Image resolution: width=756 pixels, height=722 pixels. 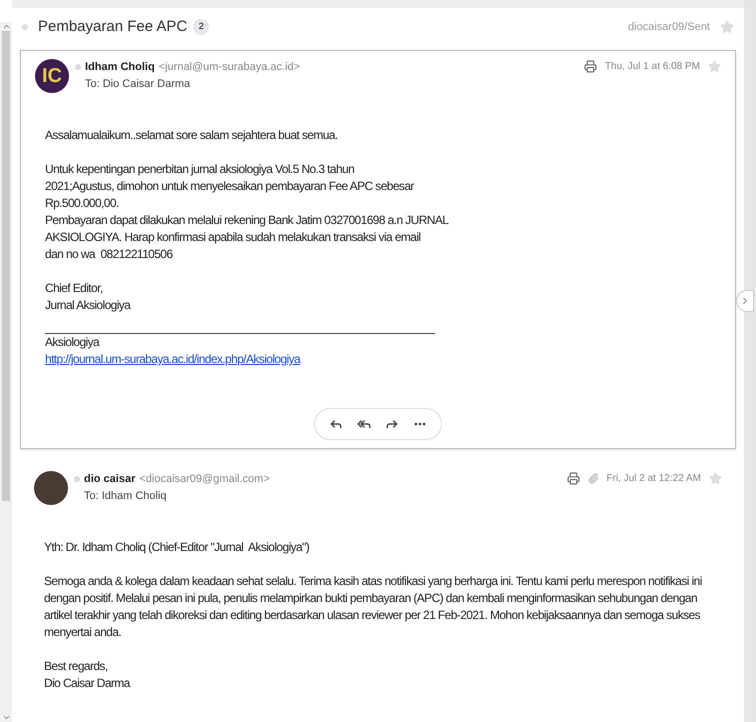 I want to click on sender-email: <jurnal@um-surabaya.ac.id>, so click(x=229, y=67).